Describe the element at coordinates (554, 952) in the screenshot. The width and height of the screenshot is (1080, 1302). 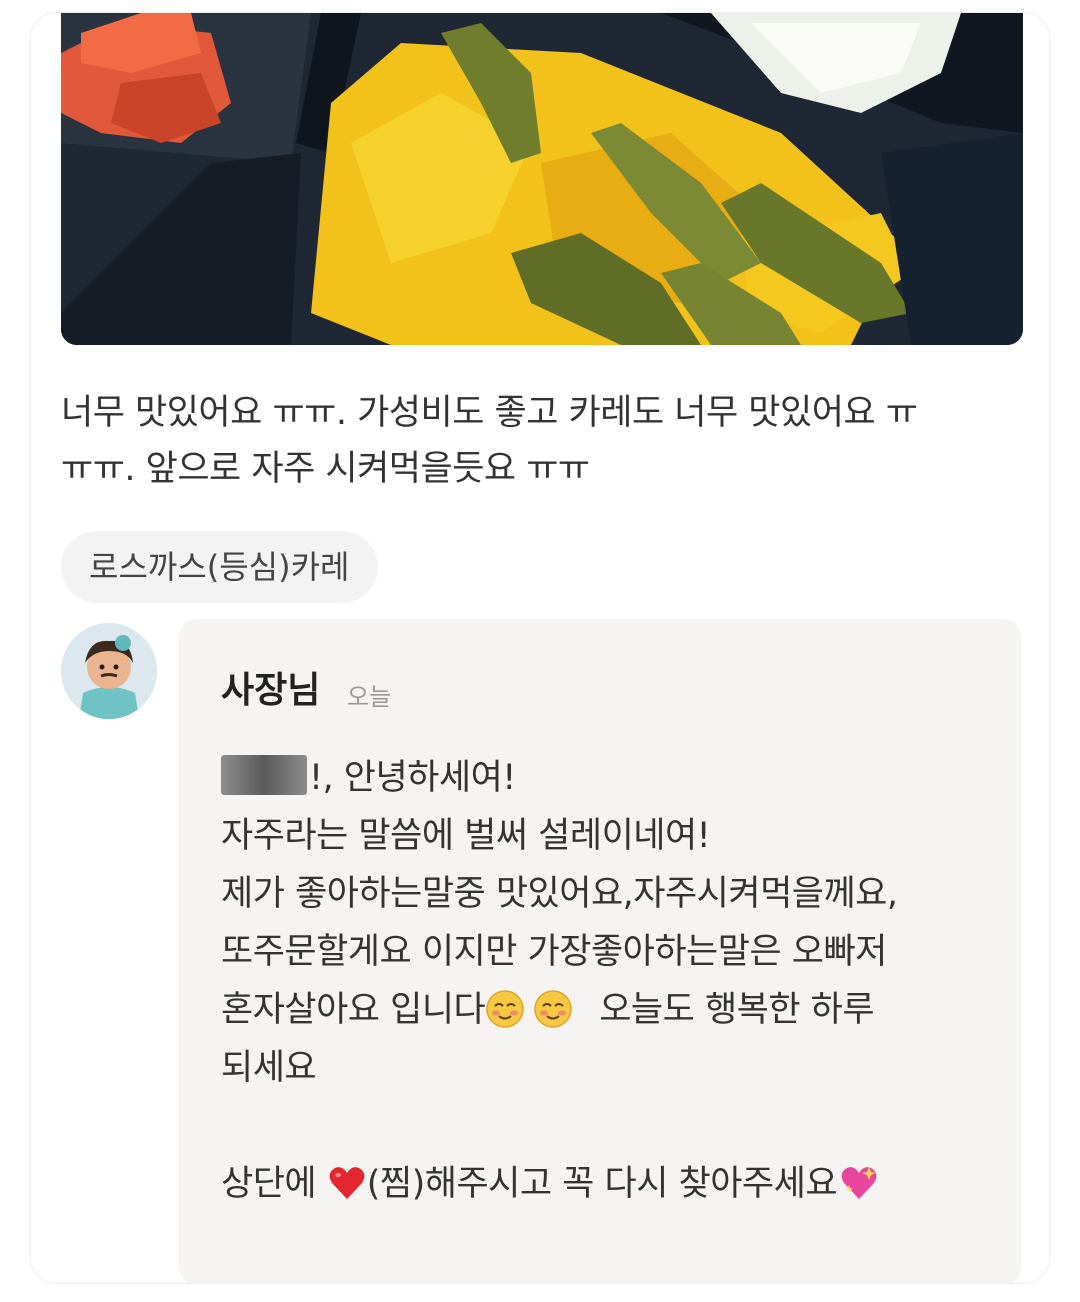
I see `reply-line: 또주문할게요 이지만 가장좋아하는말은 오빠저` at that location.